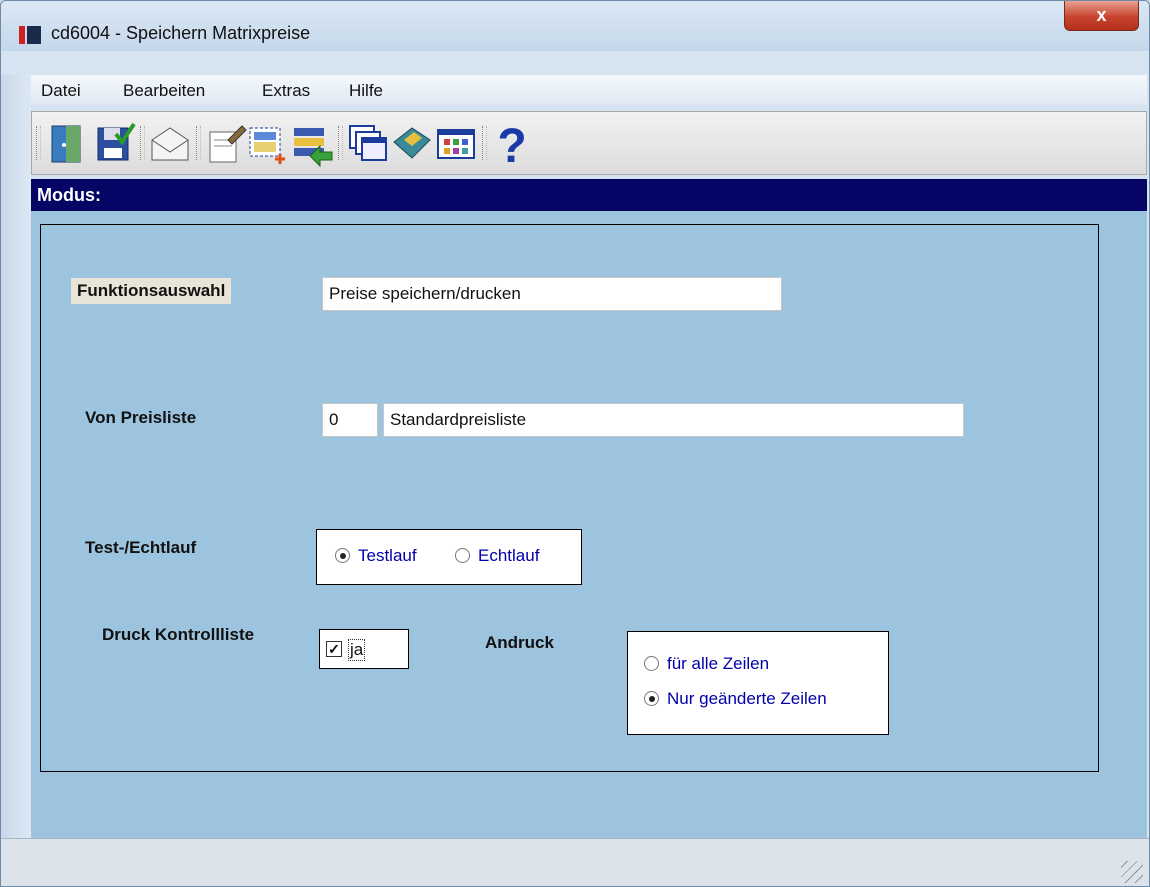 The width and height of the screenshot is (1150, 887). Describe the element at coordinates (334, 649) in the screenshot. I see `druck-kontrollliste-checkbox: ✓` at that location.